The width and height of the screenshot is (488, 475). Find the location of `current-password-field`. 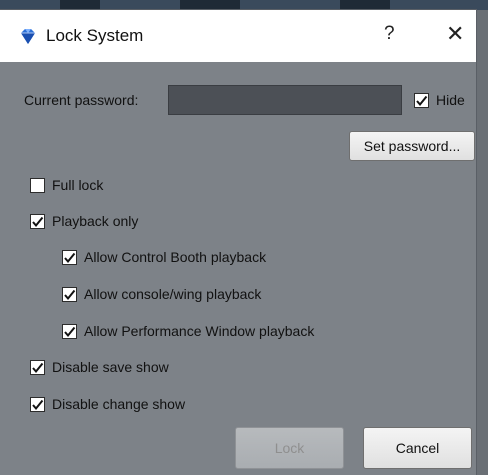

current-password-field is located at coordinates (285, 100).